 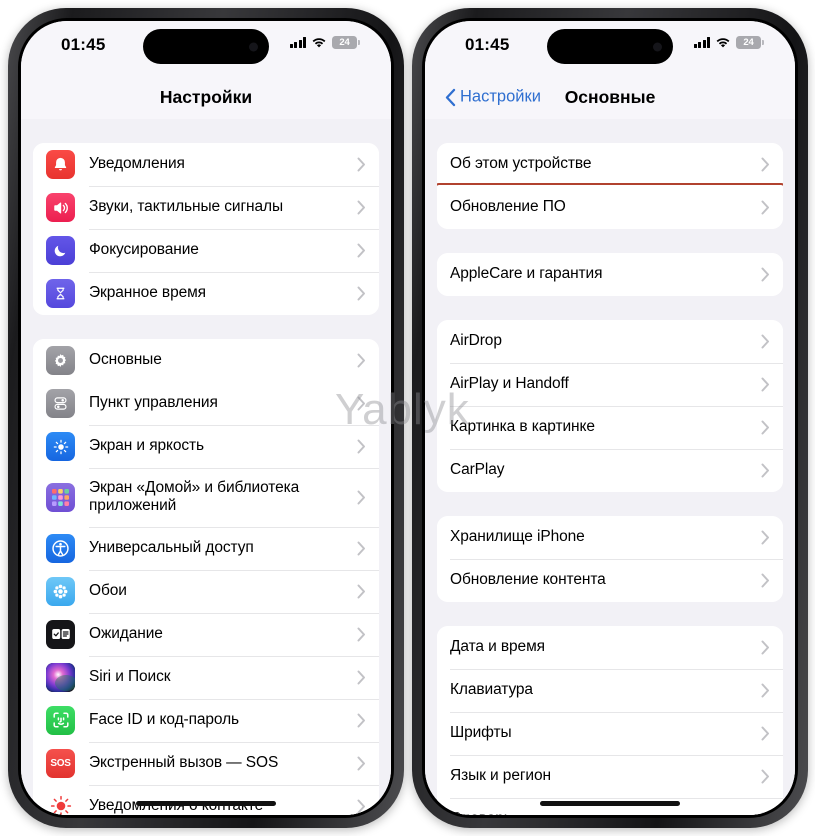 I want to click on list-item-airplay-handoff: AirPlay и Handoff, so click(x=610, y=384).